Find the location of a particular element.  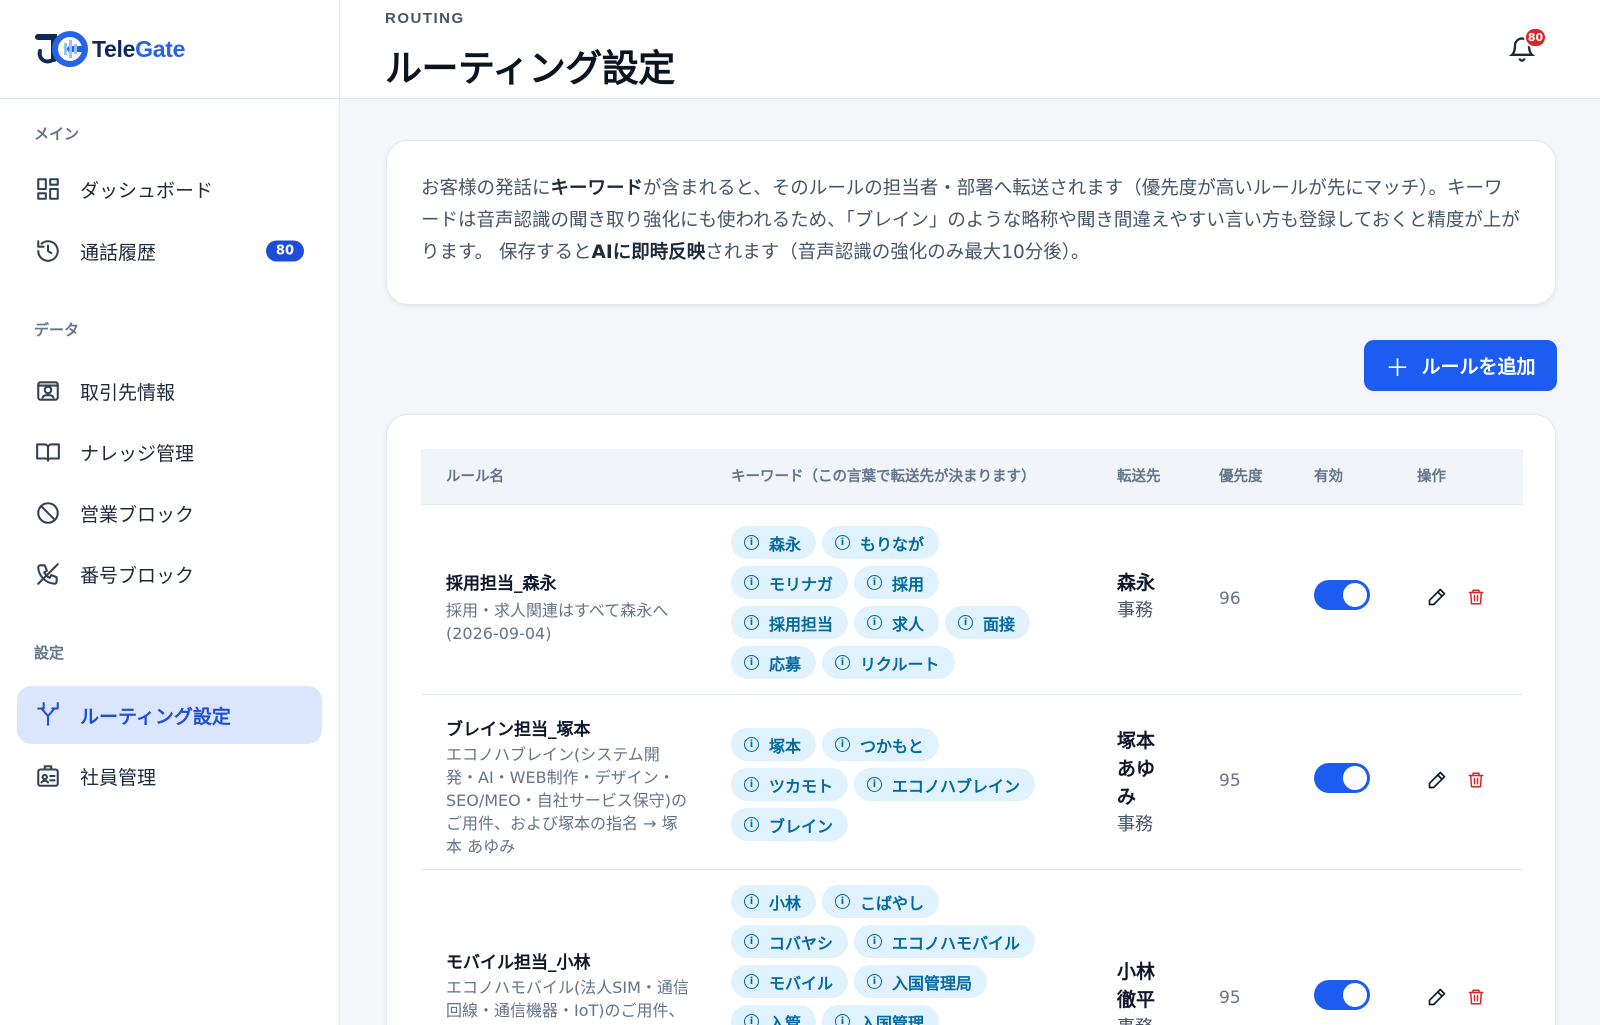

destination: 小林徹平 事務 is located at coordinates (1147, 991).